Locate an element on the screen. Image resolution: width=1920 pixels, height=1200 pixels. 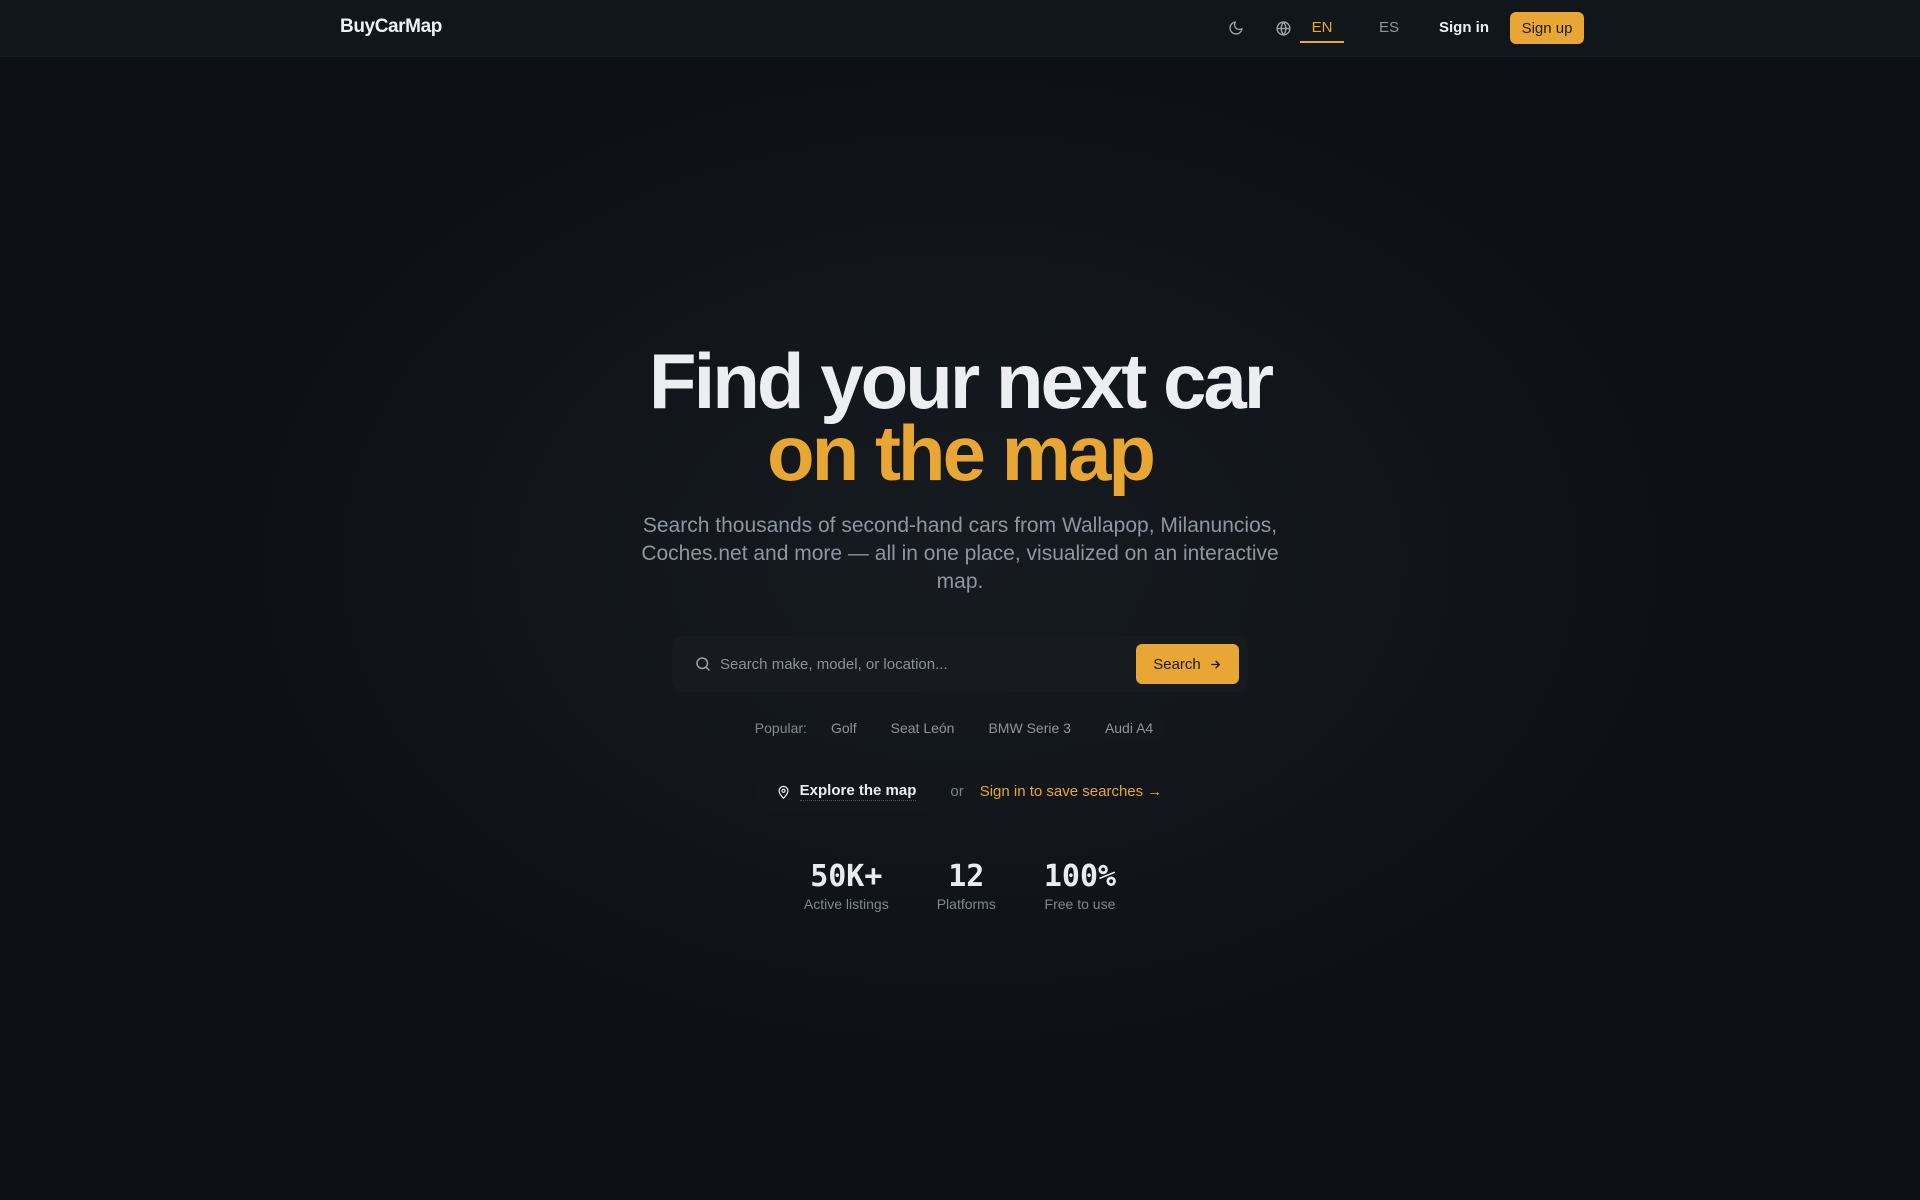
search-button: Search is located at coordinates (1187, 664).